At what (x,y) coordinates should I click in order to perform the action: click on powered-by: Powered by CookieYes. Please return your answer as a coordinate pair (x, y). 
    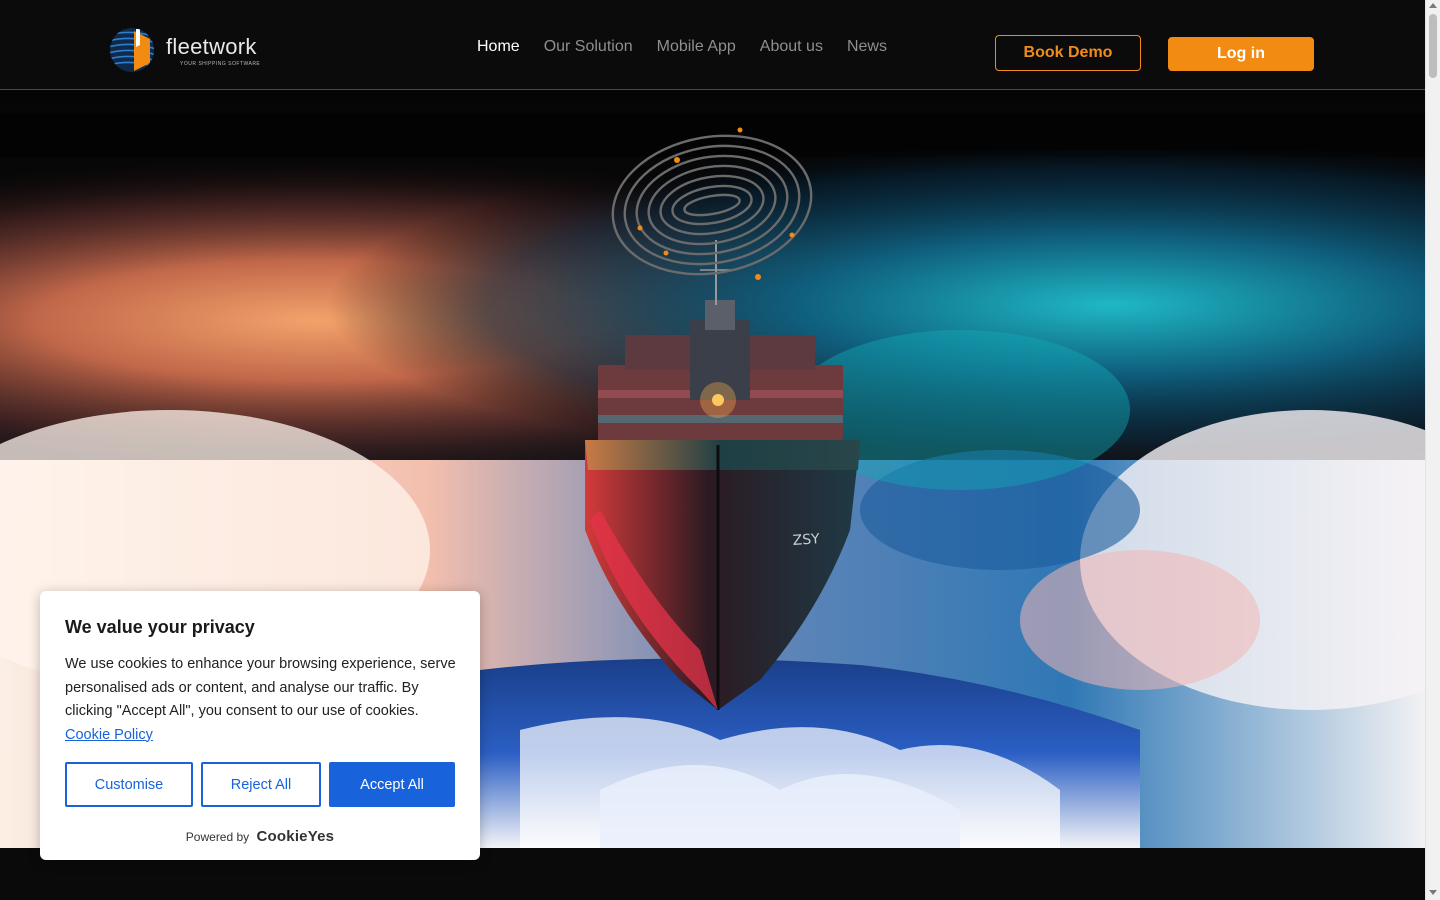
    Looking at the image, I should click on (260, 836).